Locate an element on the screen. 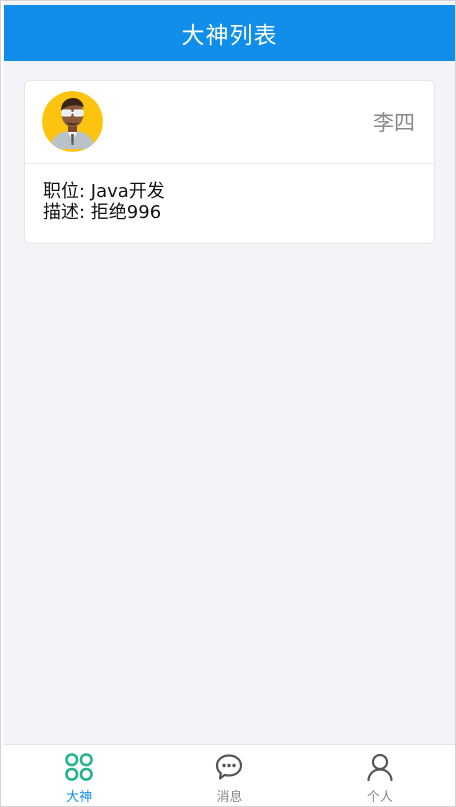 The width and height of the screenshot is (456, 807). tab-messages: 消息 is located at coordinates (229, 775).